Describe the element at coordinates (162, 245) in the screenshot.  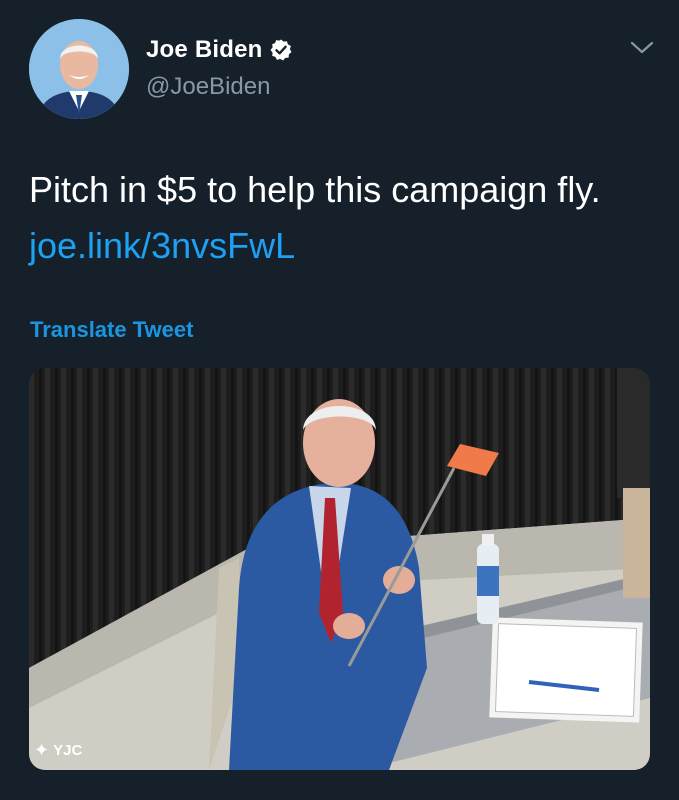
I see `tweet-link: joe.link/3nvsFwL` at that location.